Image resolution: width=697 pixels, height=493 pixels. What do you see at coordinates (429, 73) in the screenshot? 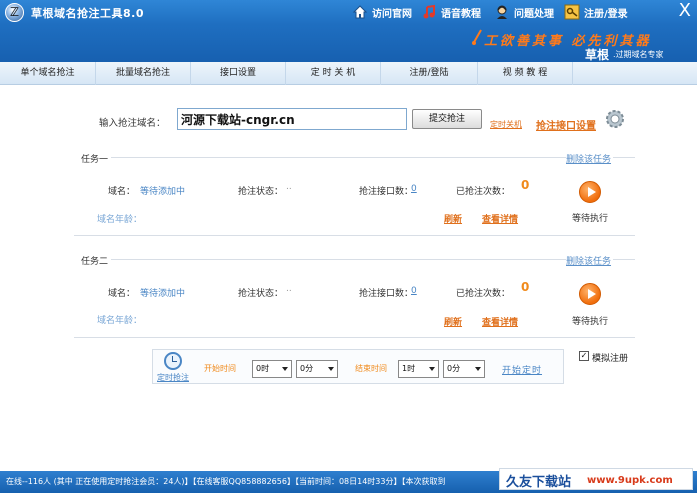
I see `tab-register-login: 注册/登陆` at bounding box center [429, 73].